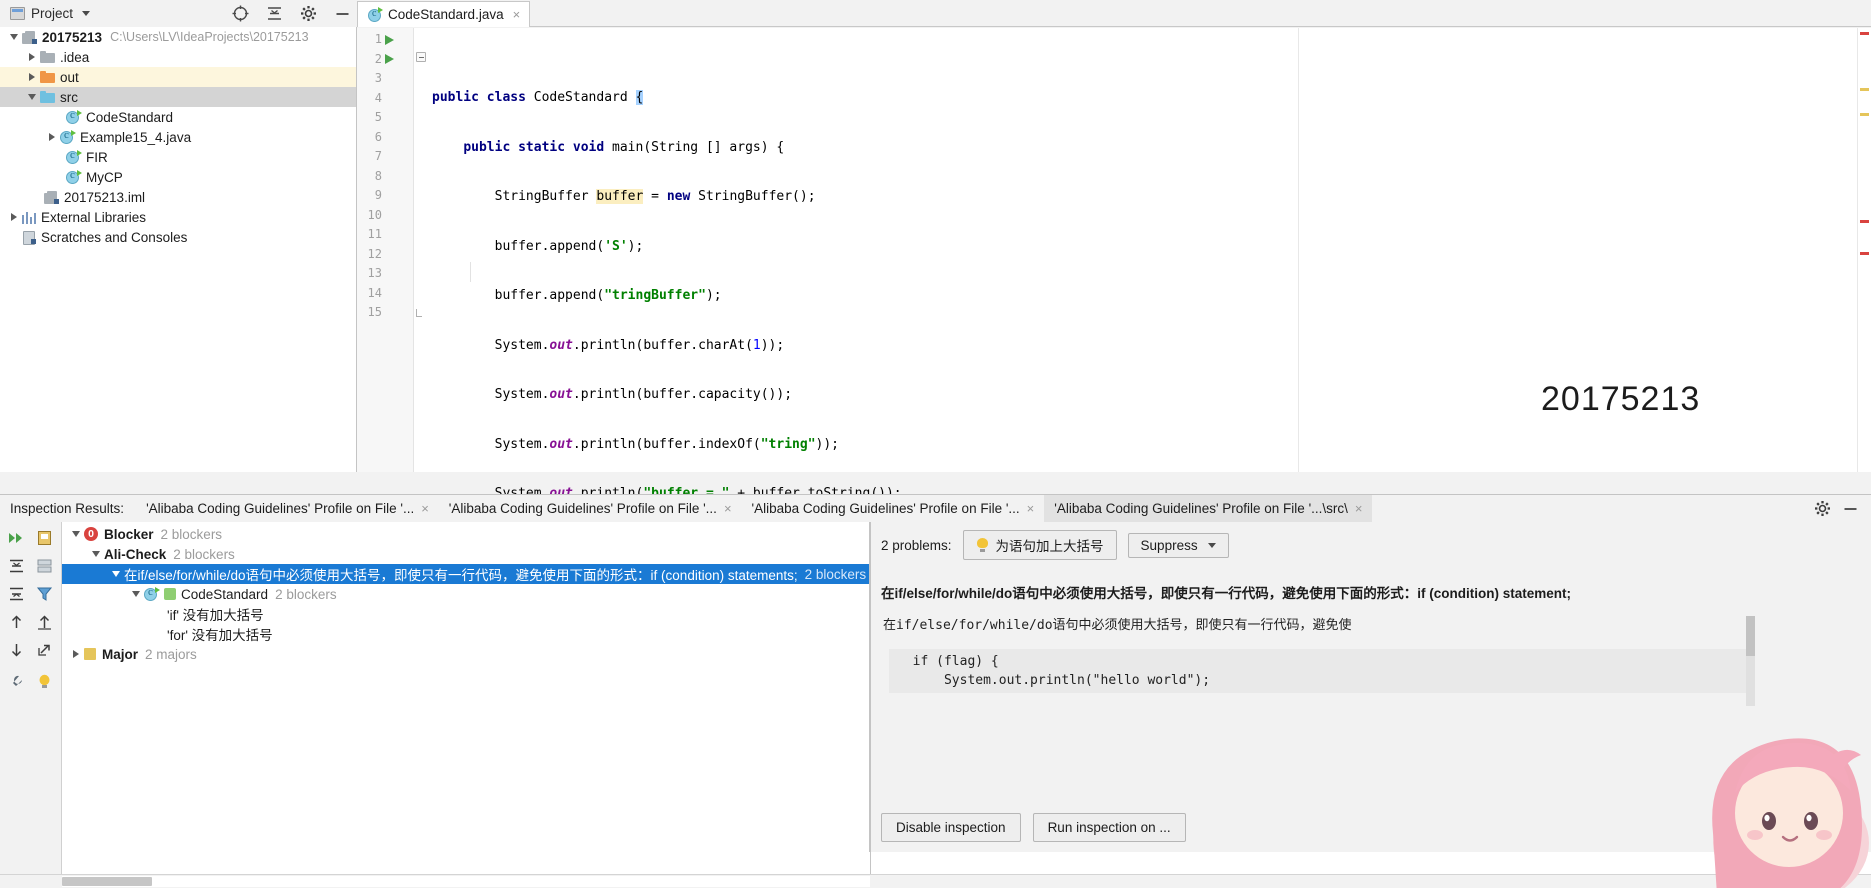 This screenshot has width=1871, height=888. I want to click on filter-icon, so click(44, 594).